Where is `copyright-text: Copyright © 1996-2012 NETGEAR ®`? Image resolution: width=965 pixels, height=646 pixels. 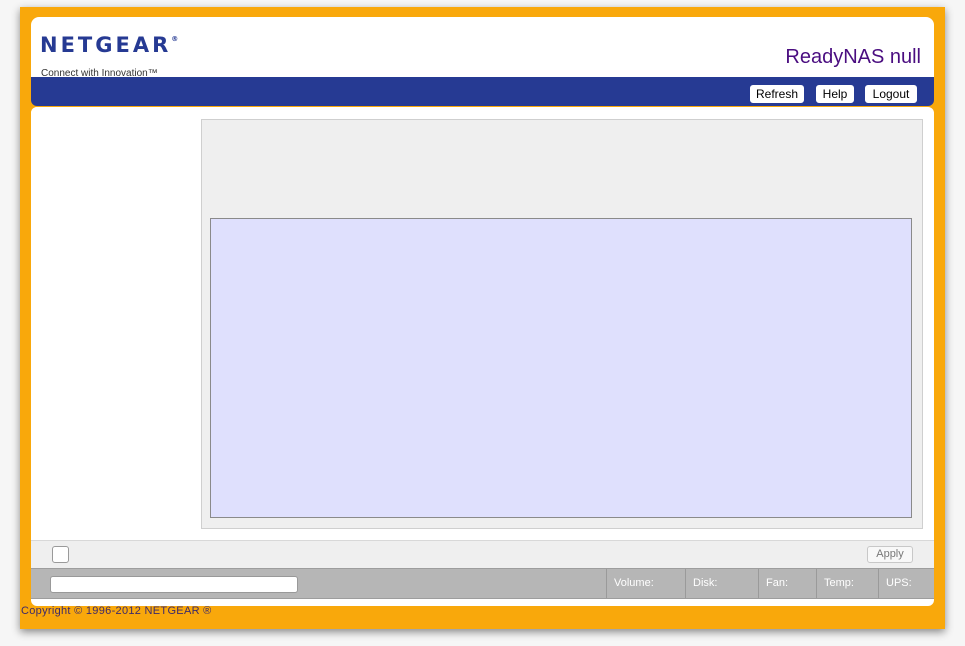 copyright-text: Copyright © 1996-2012 NETGEAR ® is located at coordinates (116, 611).